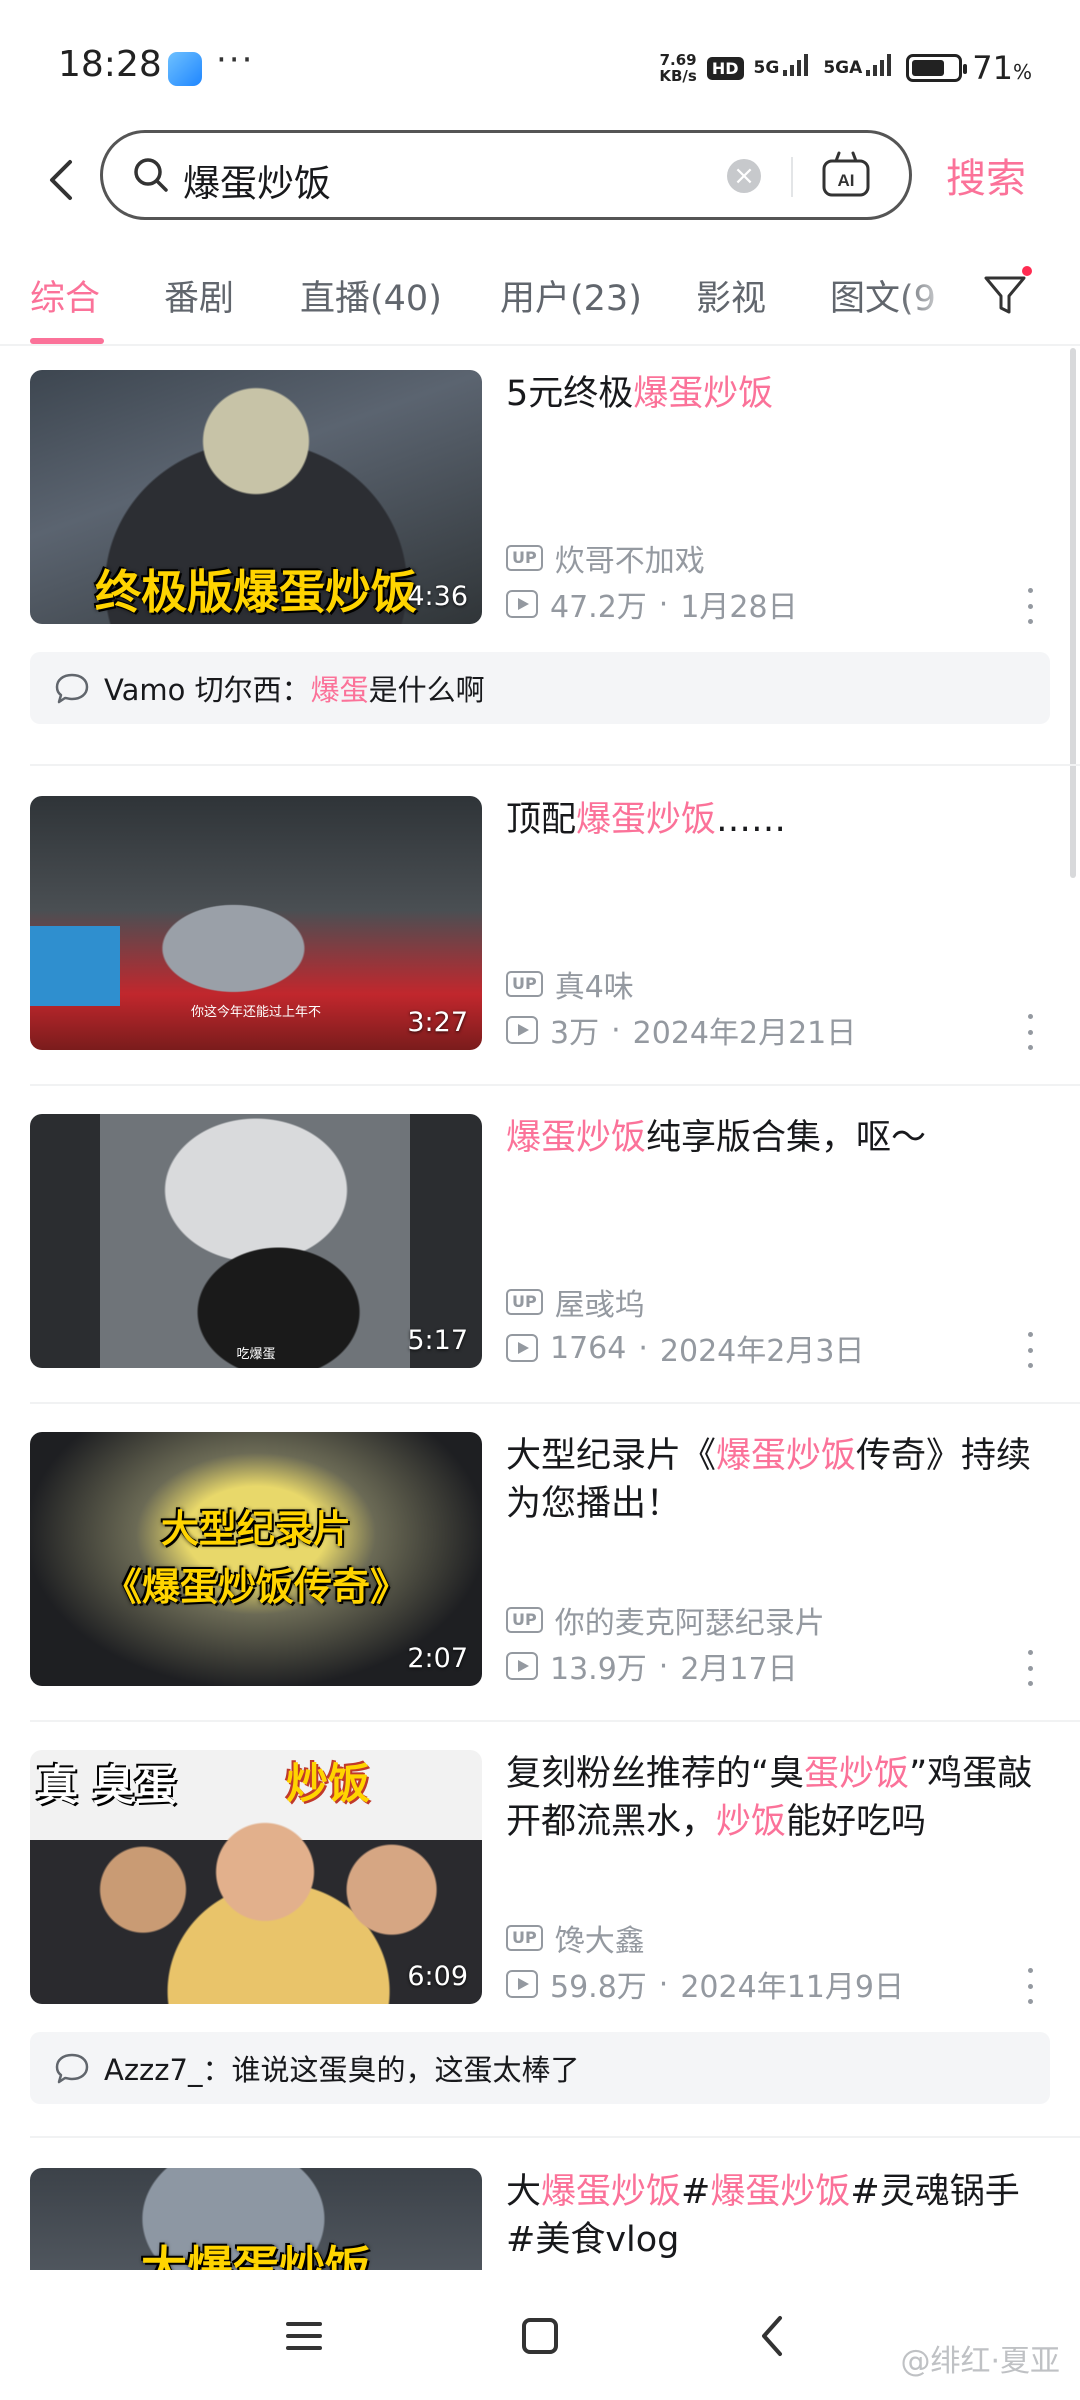  I want to click on result-tabs: 综合 番剧 直播(40) 用户(23) 影视 图文(9, so click(540, 298).